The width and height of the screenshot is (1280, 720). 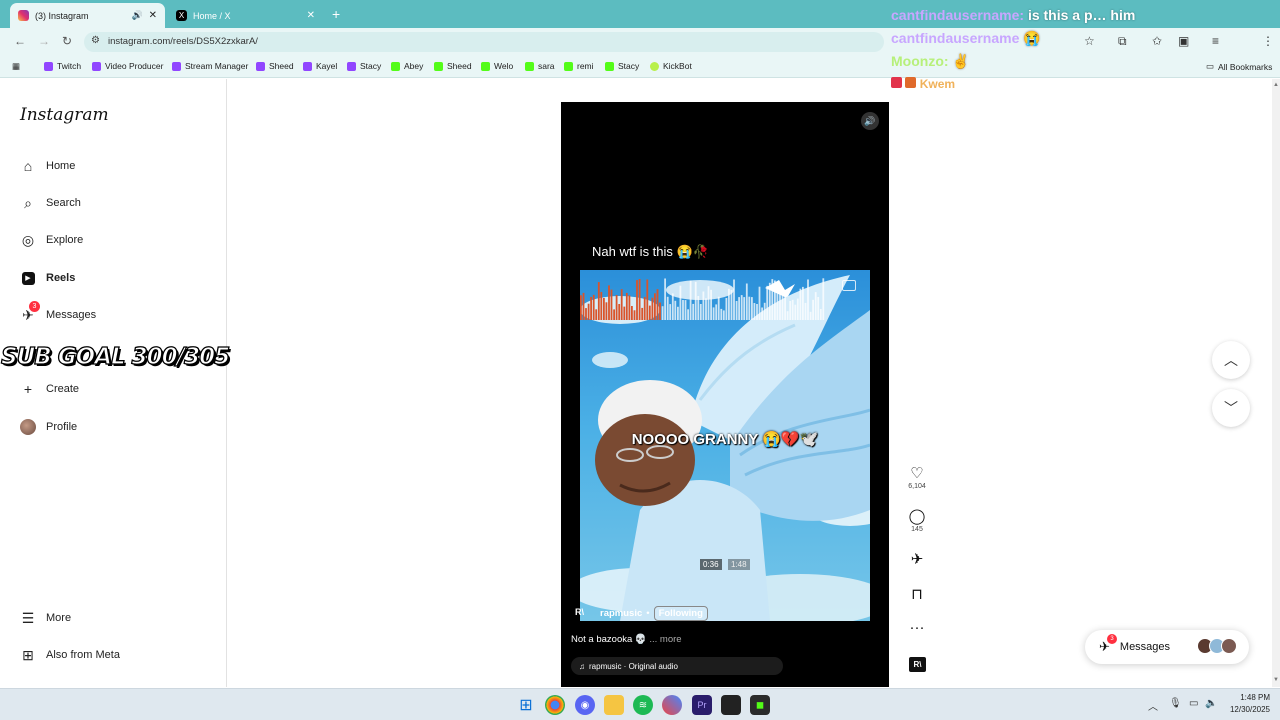 I want to click on apps-grid-icon: ▦, so click(x=16, y=66).